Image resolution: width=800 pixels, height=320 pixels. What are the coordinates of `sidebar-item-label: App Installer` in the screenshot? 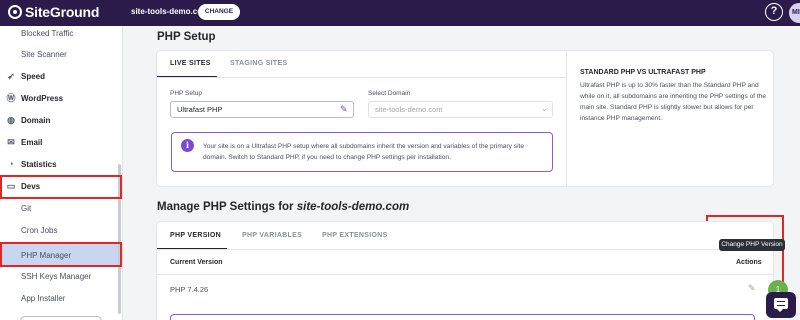 It's located at (43, 298).